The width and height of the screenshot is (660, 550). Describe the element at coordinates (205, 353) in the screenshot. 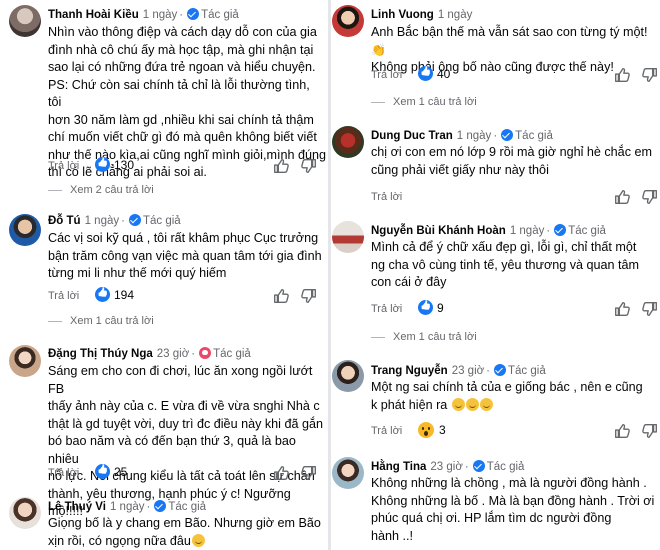

I see `heart-badge-icon` at that location.